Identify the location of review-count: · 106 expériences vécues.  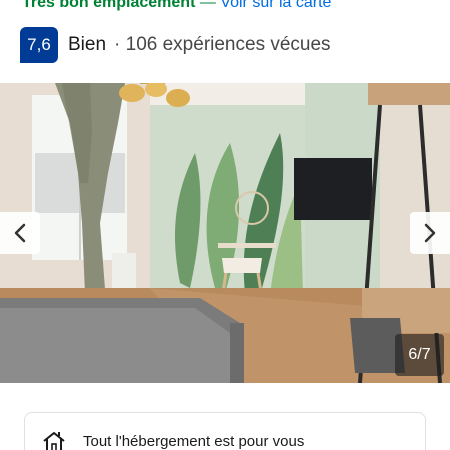
(222, 45).